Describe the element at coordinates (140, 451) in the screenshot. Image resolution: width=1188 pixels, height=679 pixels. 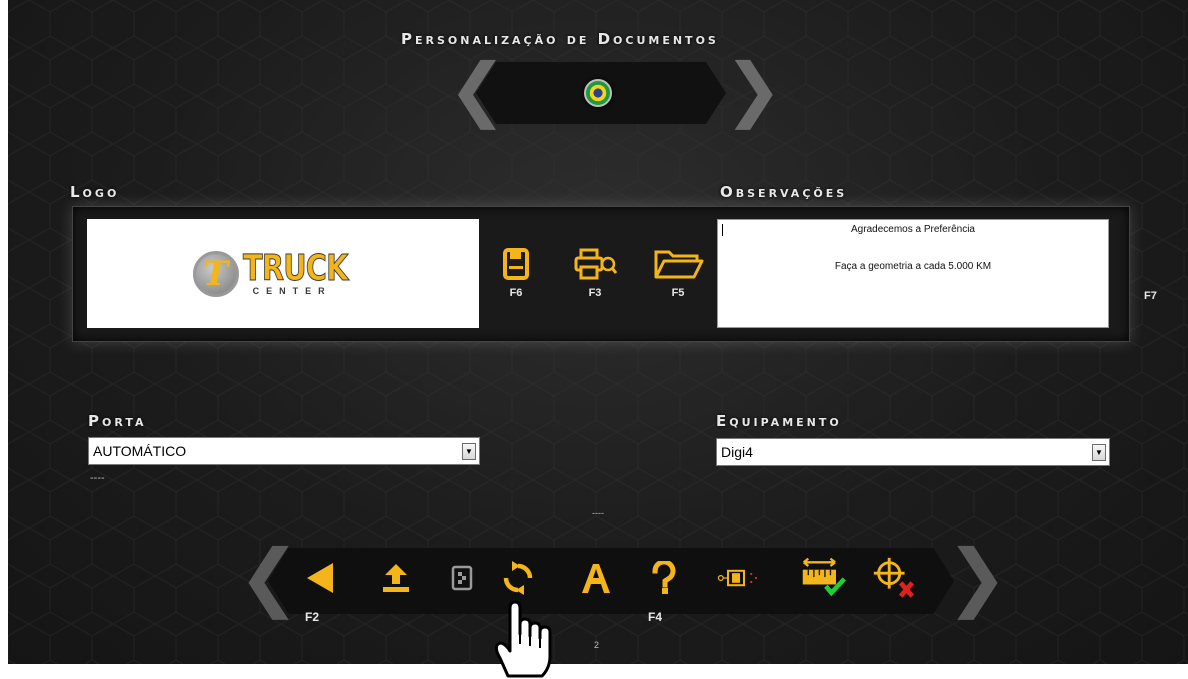
I see `porta-value: AUTOMÁTICO` at that location.